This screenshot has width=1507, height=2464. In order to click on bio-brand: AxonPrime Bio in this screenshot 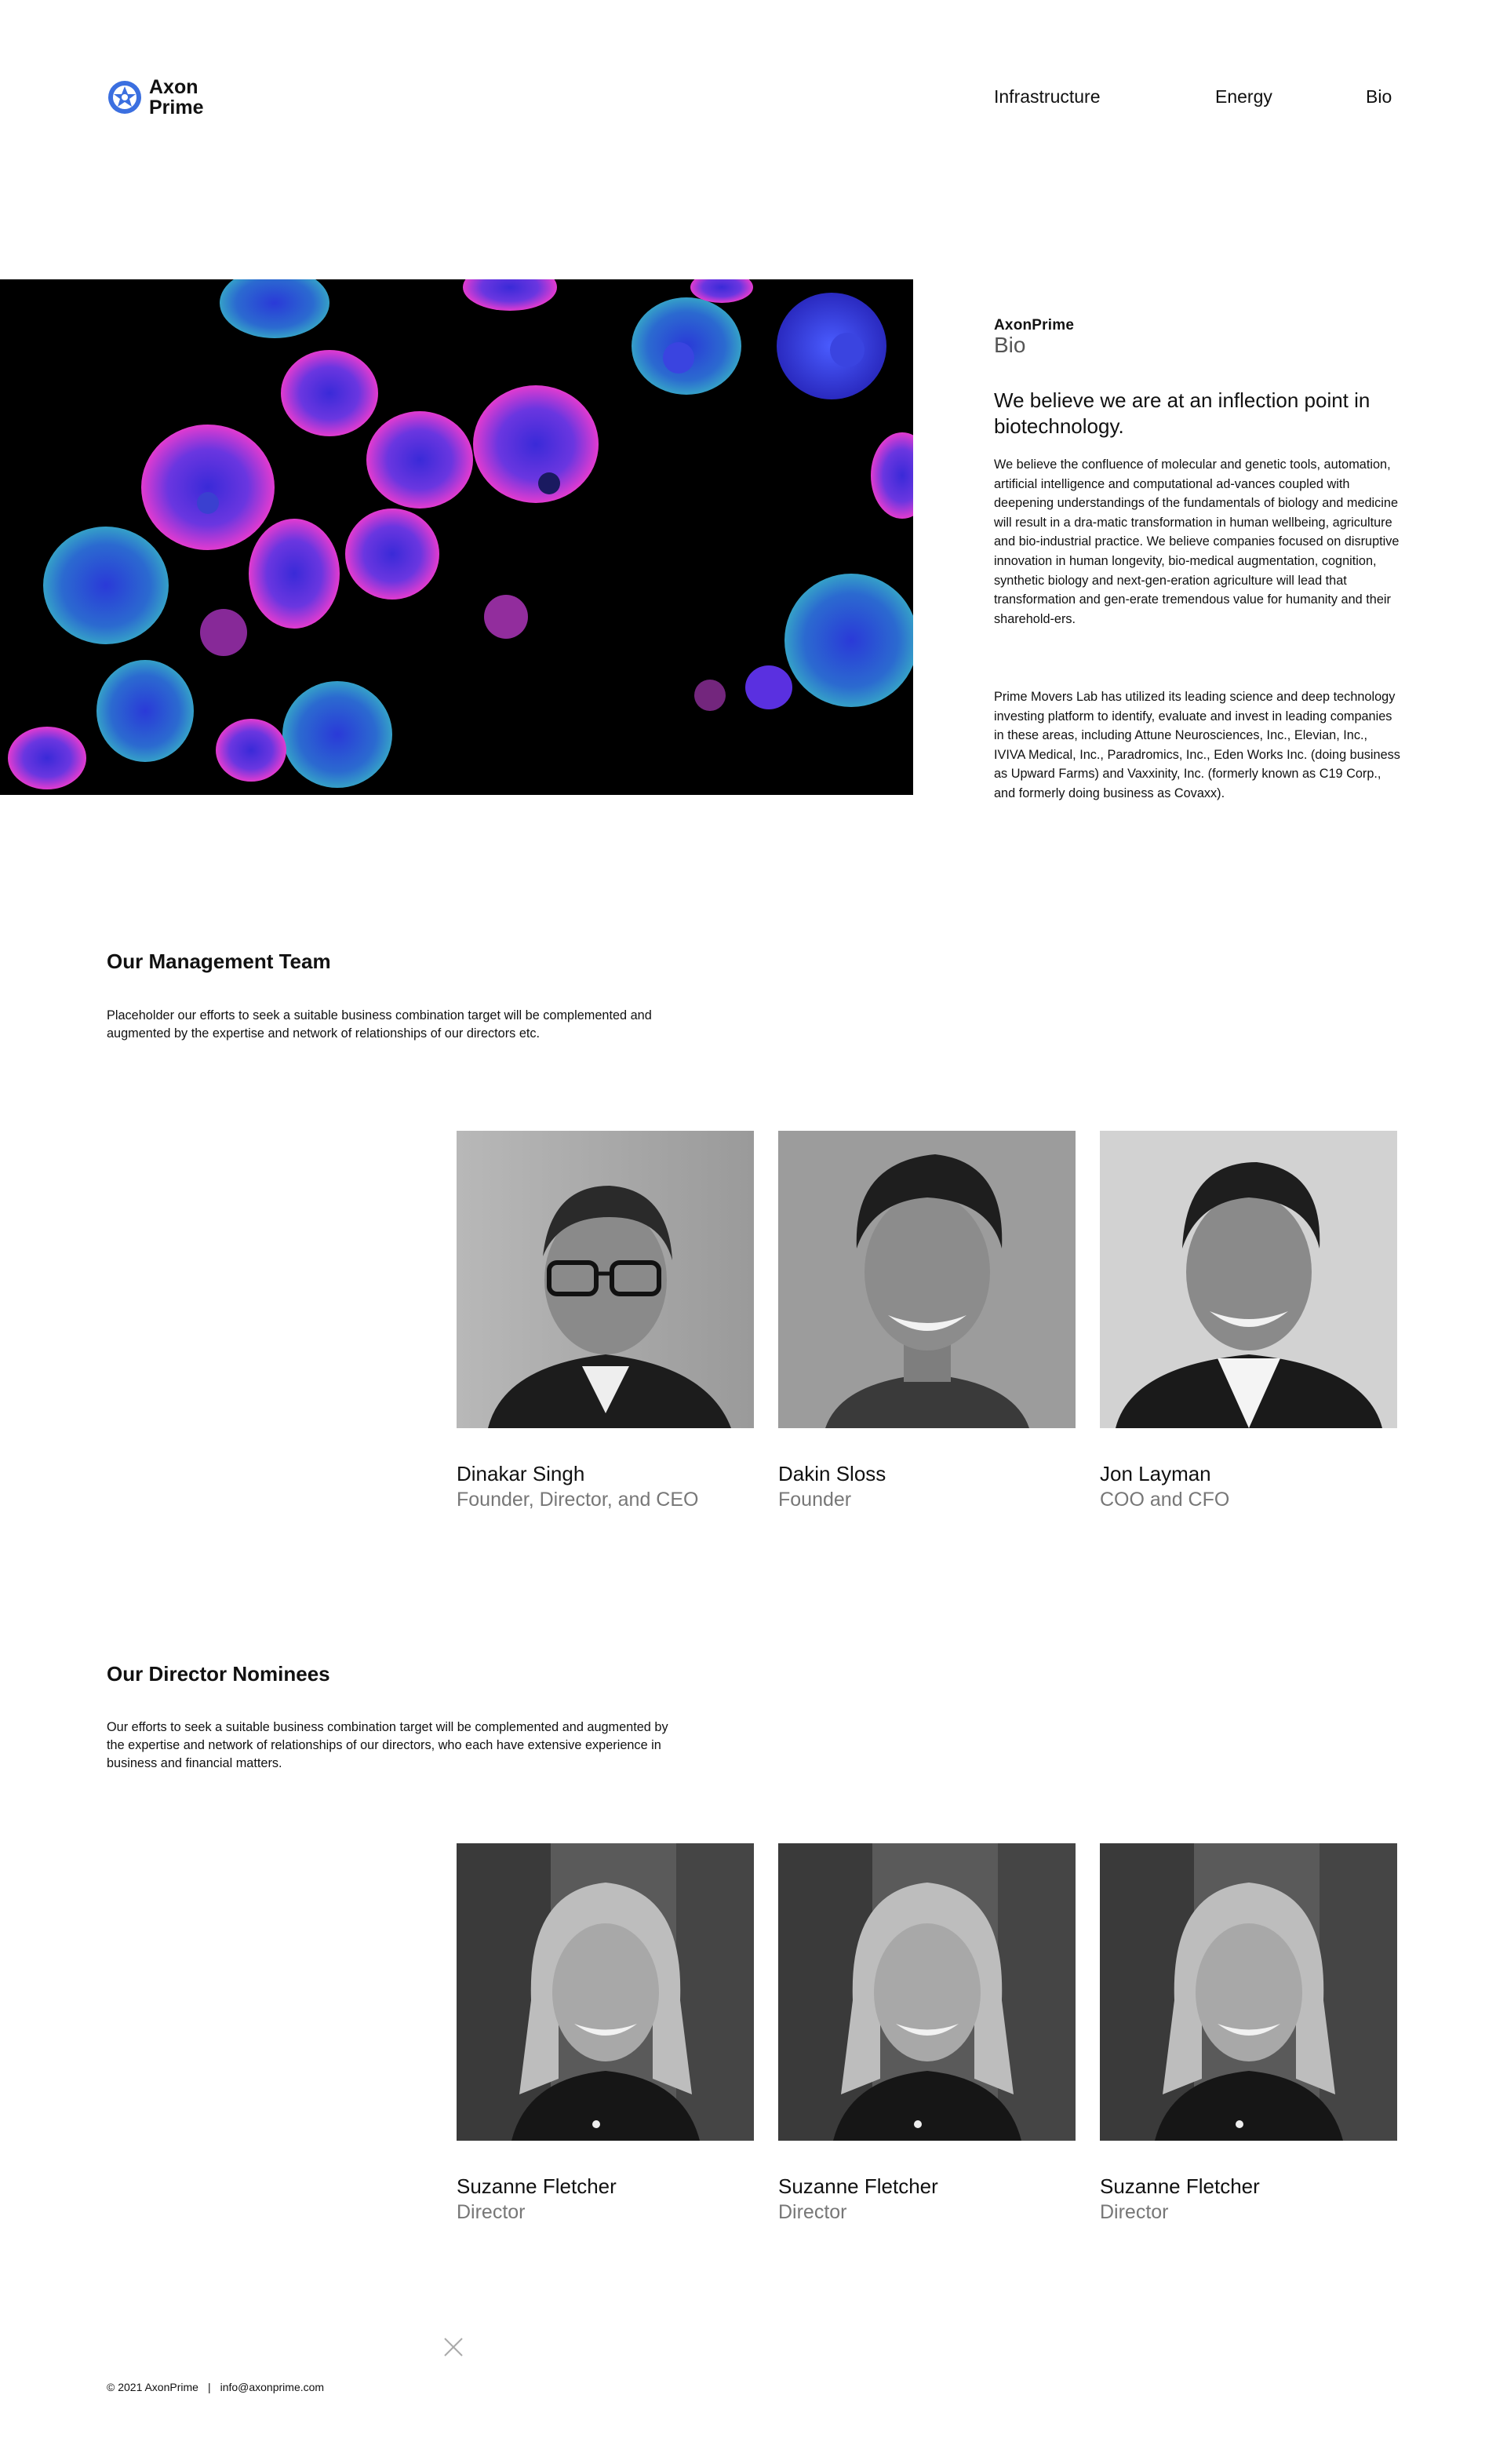, I will do `click(1034, 336)`.